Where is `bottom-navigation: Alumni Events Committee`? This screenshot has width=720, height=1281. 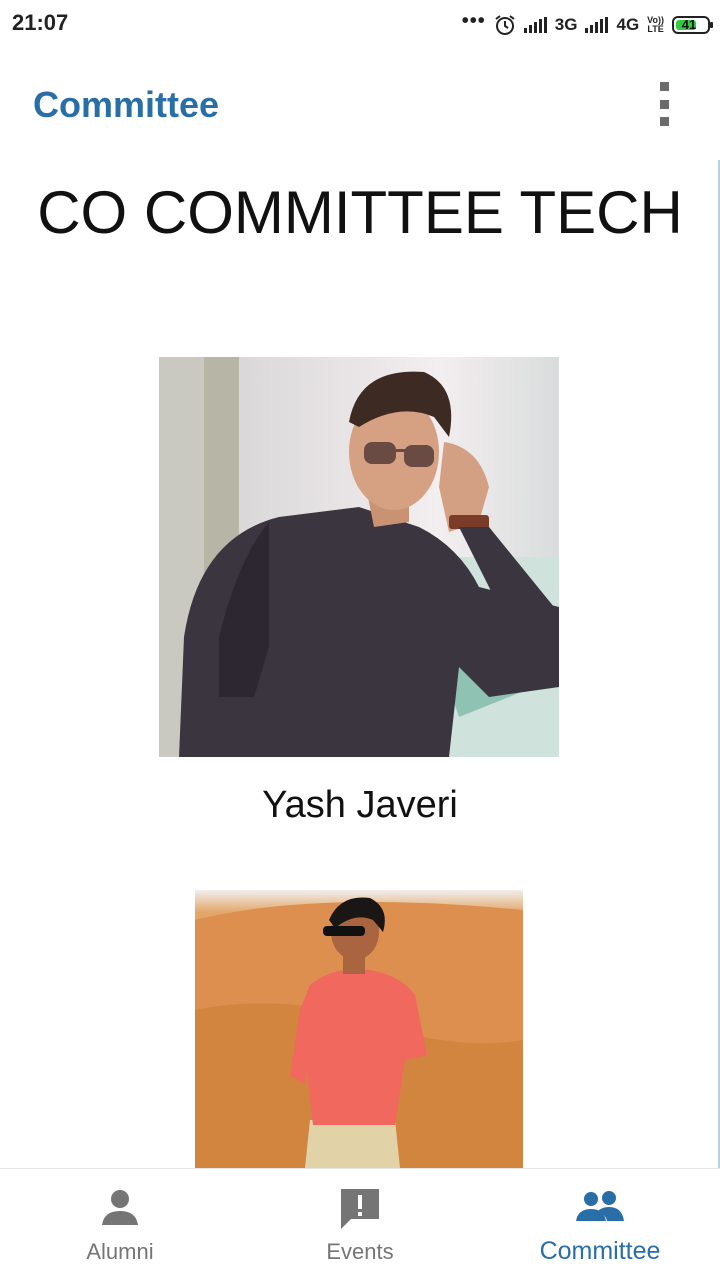 bottom-navigation: Alumni Events Committee is located at coordinates (360, 1224).